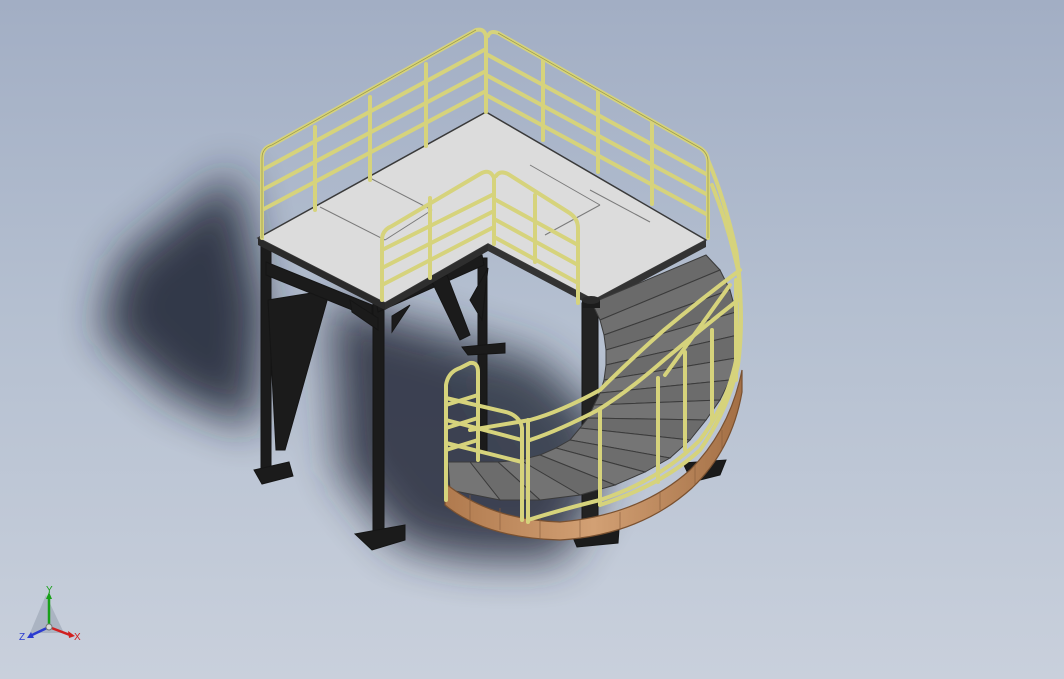 The width and height of the screenshot is (1064, 679). Describe the element at coordinates (22, 637) in the screenshot. I see `z-axis-label: Z` at that location.